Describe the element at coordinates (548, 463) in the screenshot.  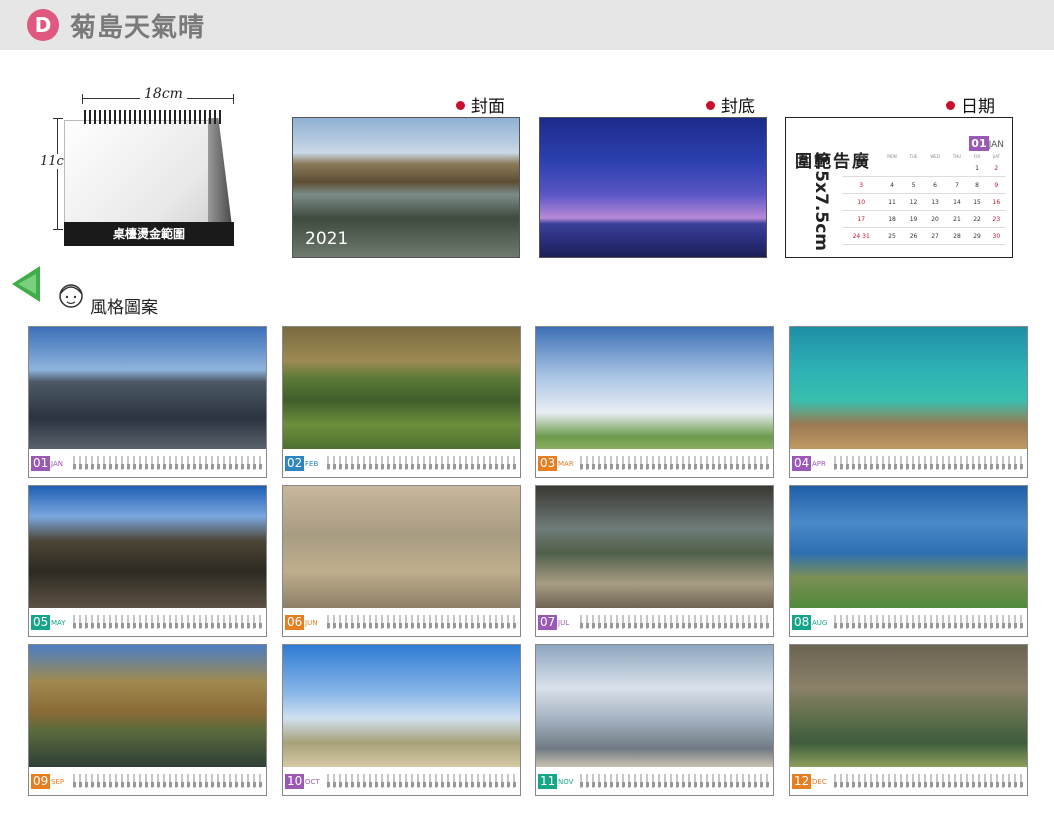
I see `month-number: 03` at that location.